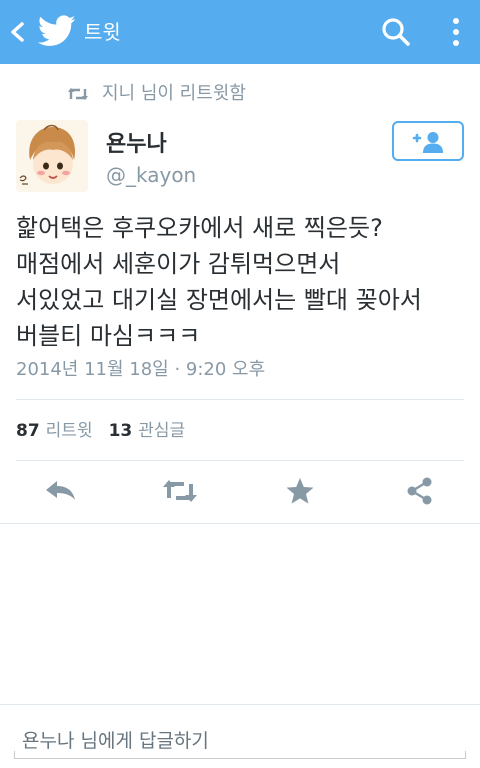 This screenshot has height=768, width=480. I want to click on tweet-actions, so click(240, 492).